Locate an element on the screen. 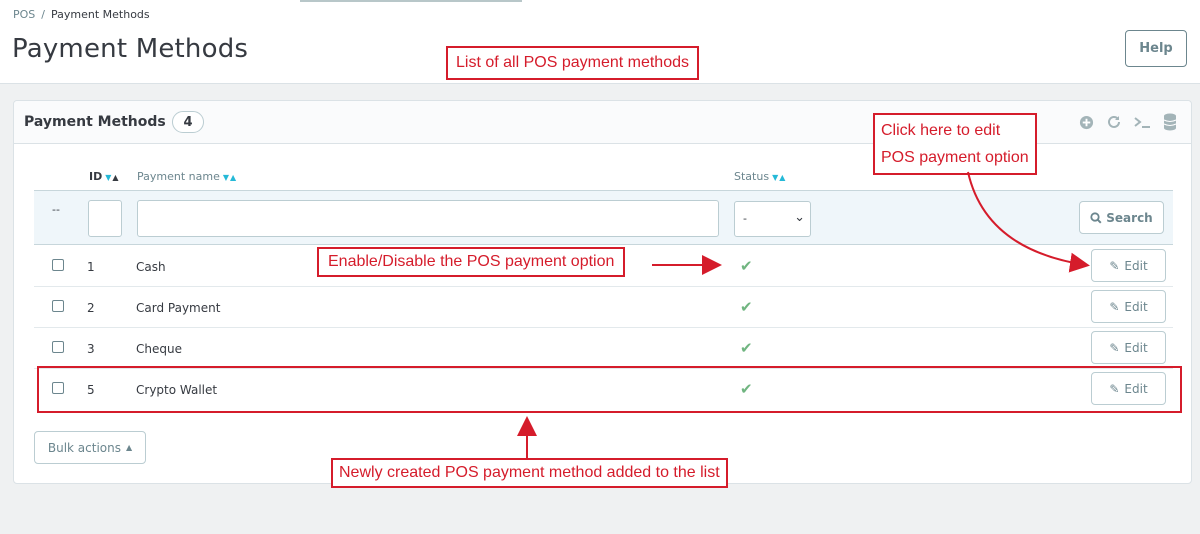 This screenshot has height=534, width=1200. help-button: Help is located at coordinates (1156, 48).